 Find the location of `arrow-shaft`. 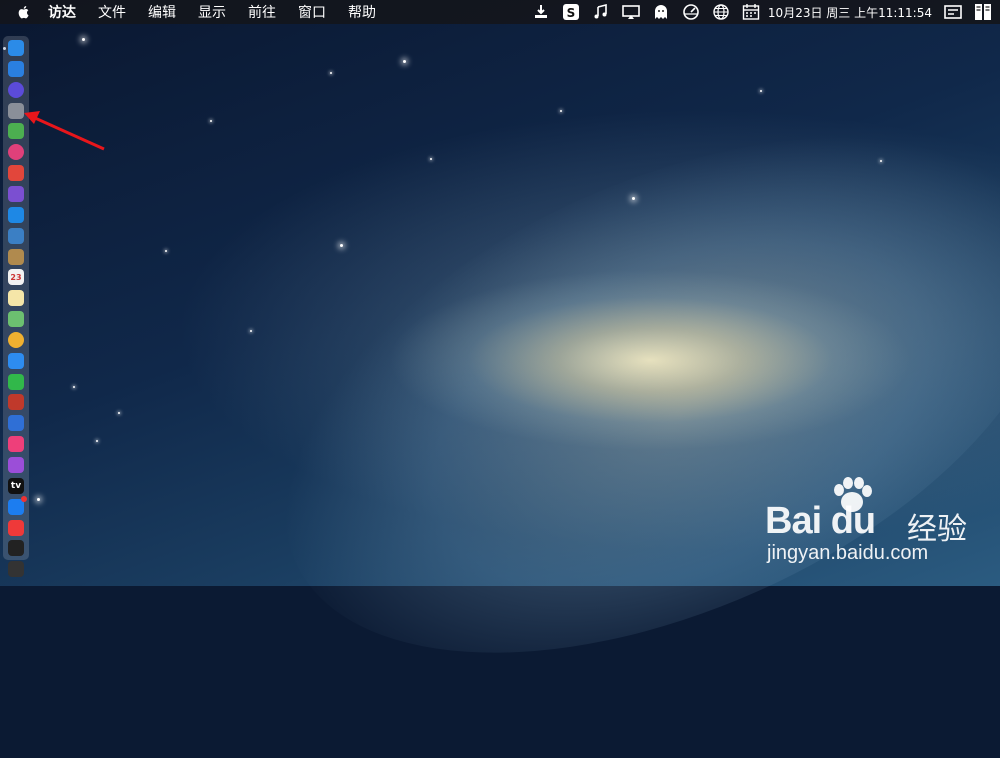

arrow-shaft is located at coordinates (69, 133).